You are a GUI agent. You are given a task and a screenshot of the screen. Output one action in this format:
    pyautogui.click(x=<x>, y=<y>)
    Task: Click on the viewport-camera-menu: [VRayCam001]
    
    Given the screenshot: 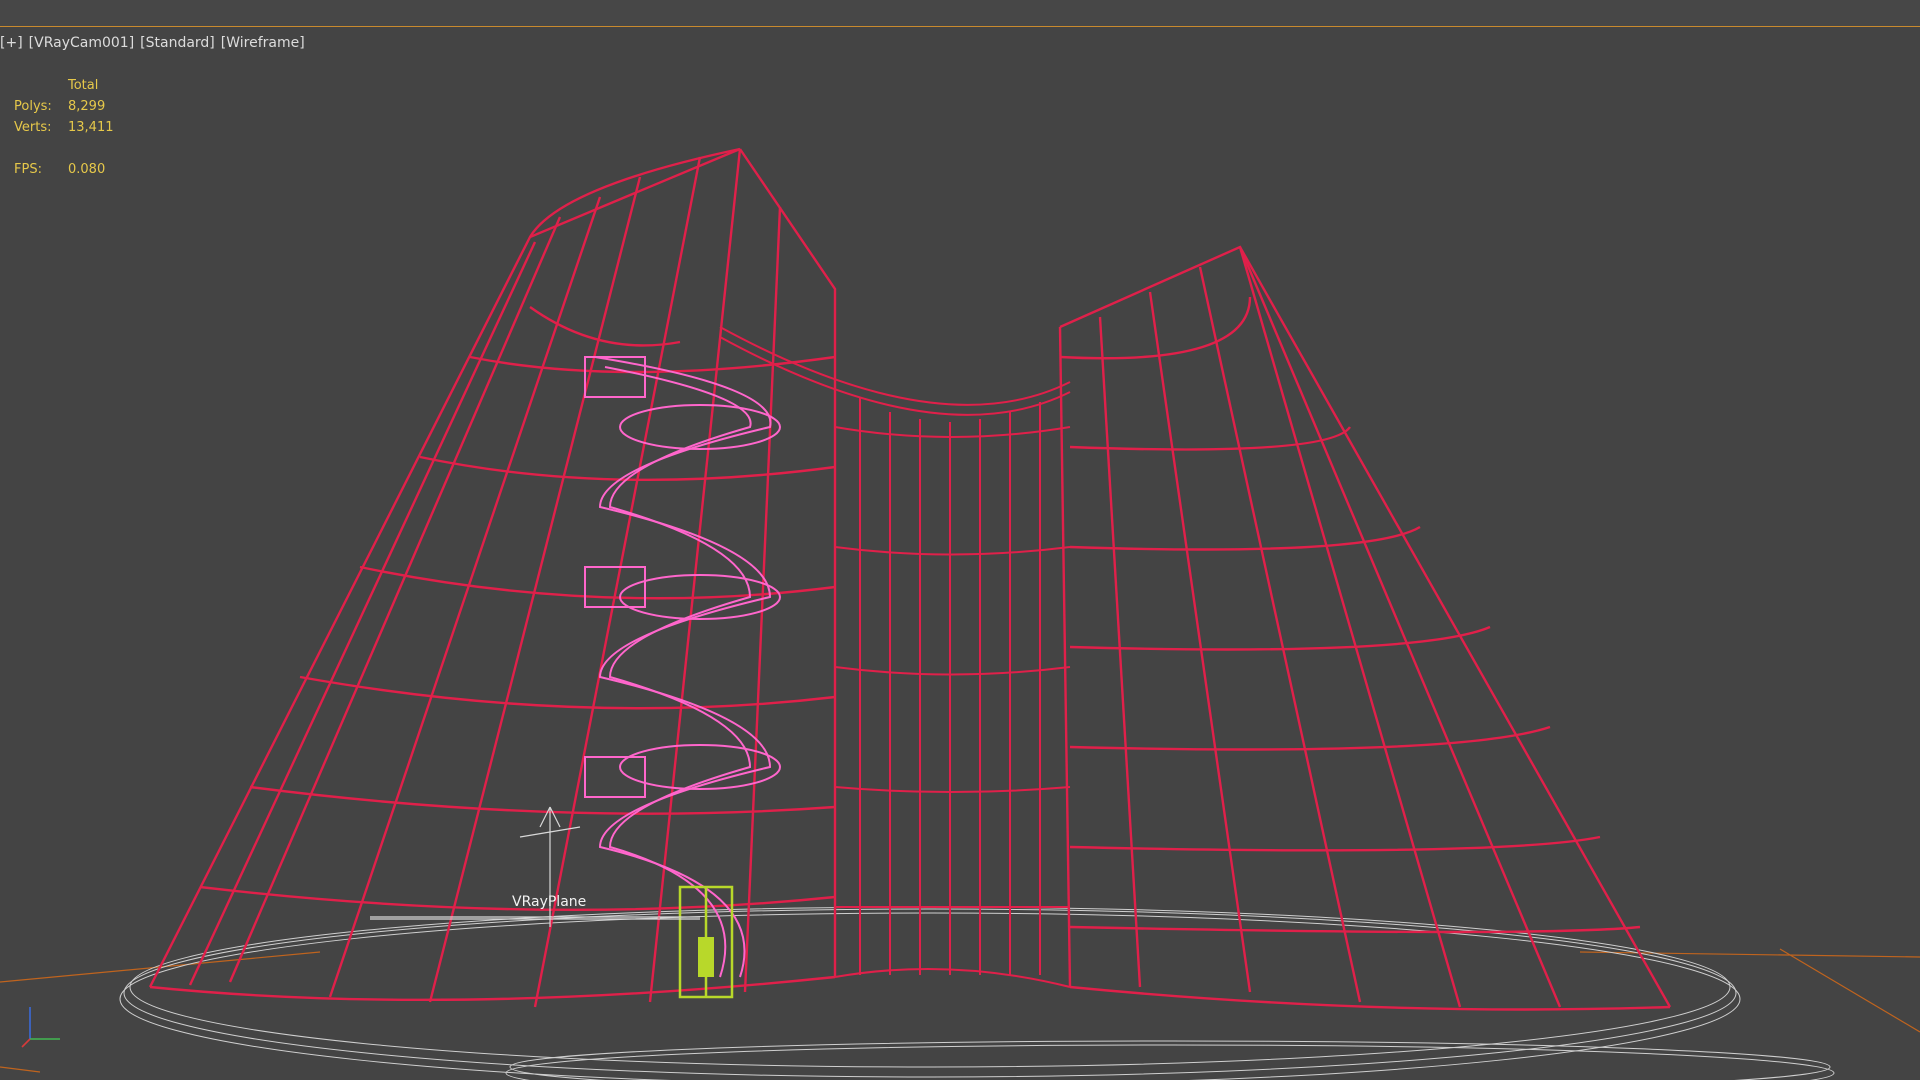 What is the action you would take?
    pyautogui.click(x=82, y=45)
    